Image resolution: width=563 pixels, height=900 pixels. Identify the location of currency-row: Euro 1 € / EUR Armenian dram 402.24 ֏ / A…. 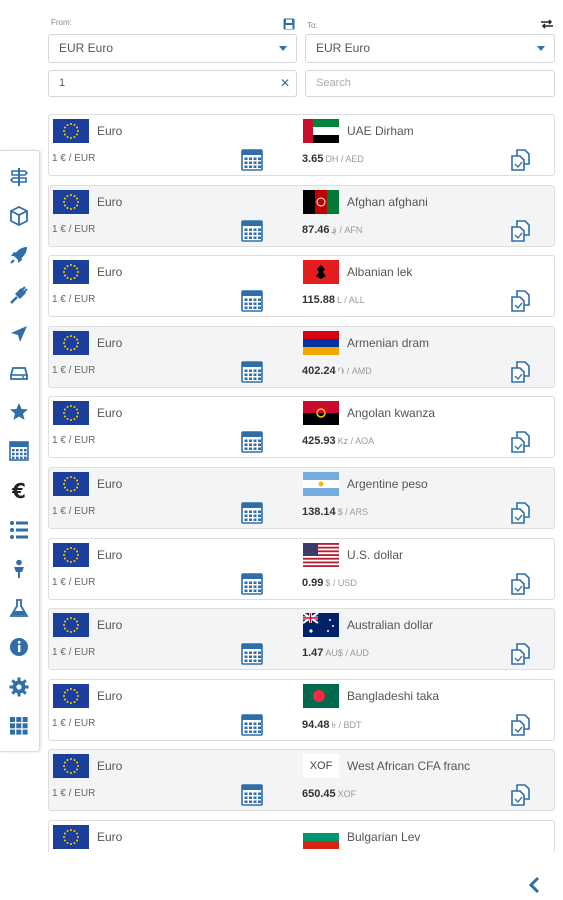
(301, 357).